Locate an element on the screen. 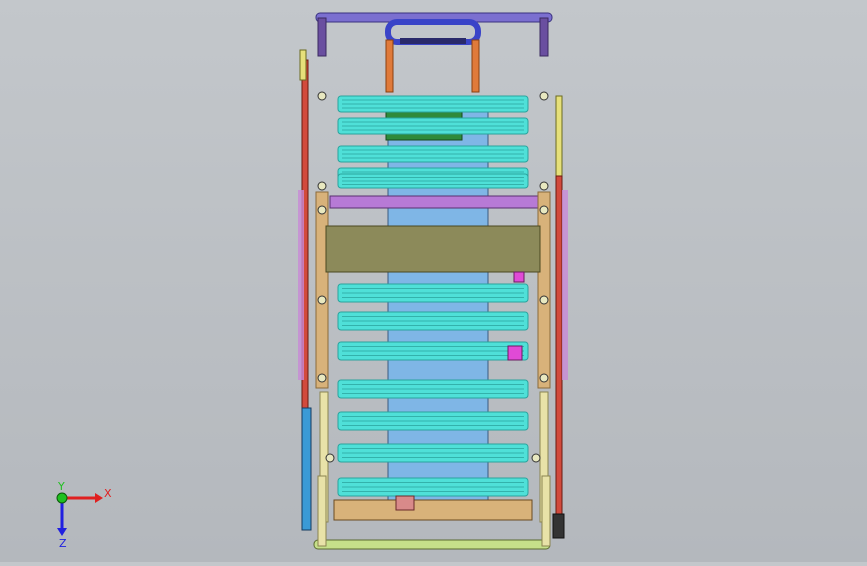  x-axis-label: X is located at coordinates (108, 493).